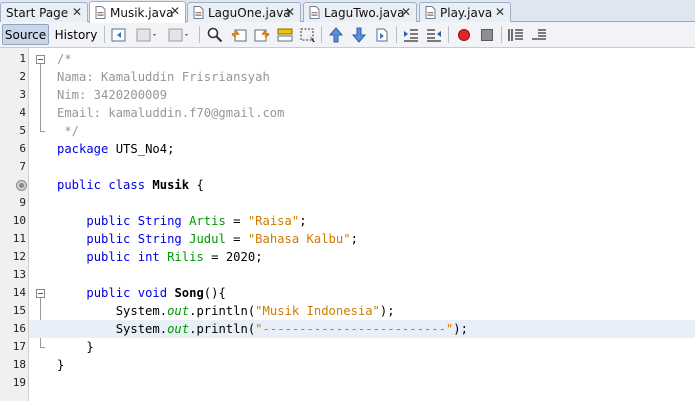  What do you see at coordinates (539, 35) in the screenshot?
I see `uncomment-icon` at bounding box center [539, 35].